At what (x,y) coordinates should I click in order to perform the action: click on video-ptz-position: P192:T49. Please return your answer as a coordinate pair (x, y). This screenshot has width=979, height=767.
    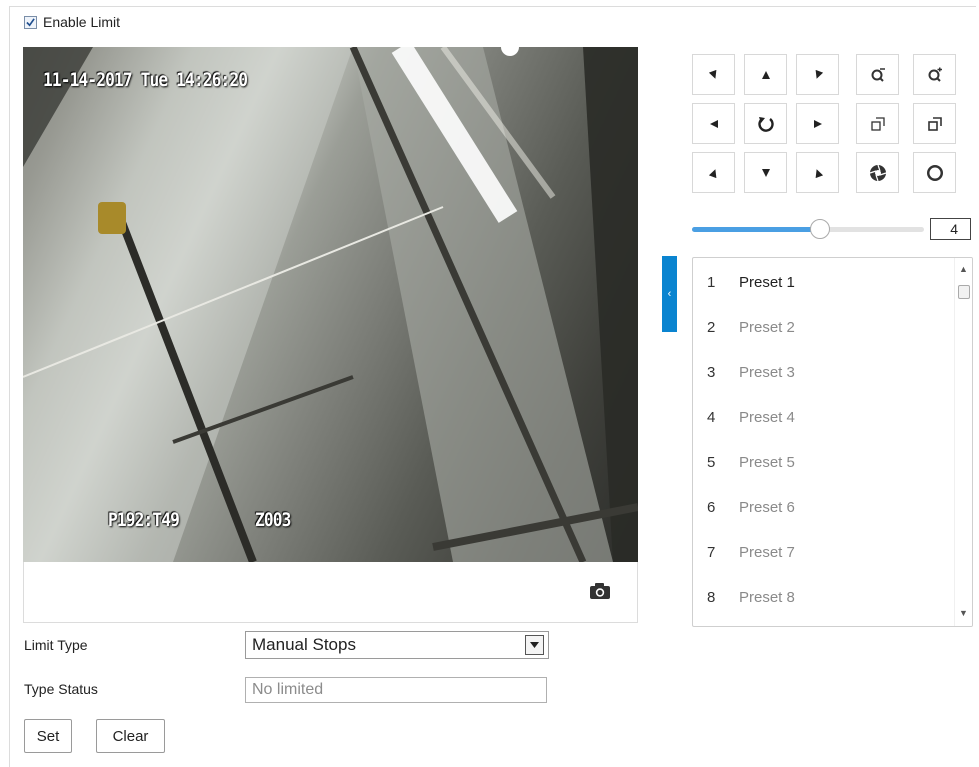
    Looking at the image, I should click on (144, 520).